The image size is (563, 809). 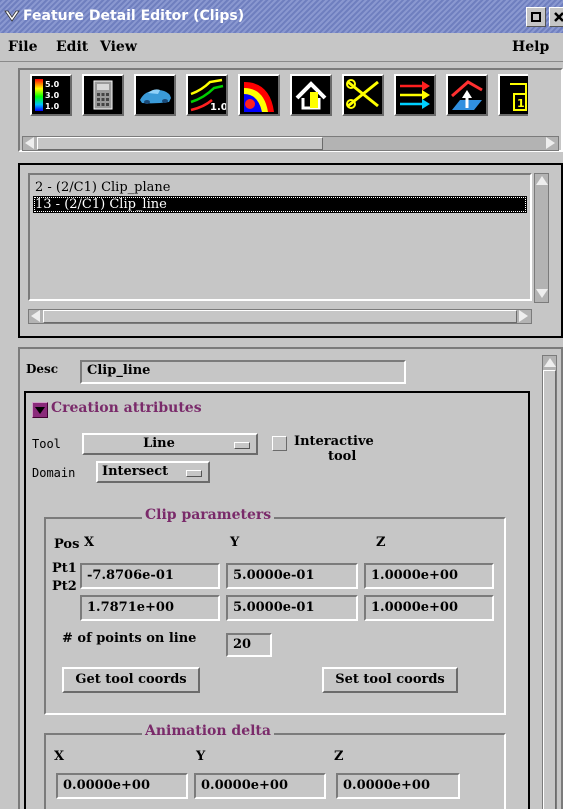 What do you see at coordinates (281, 16) in the screenshot?
I see `title-bar: Feature Detail Editor (Clips)` at bounding box center [281, 16].